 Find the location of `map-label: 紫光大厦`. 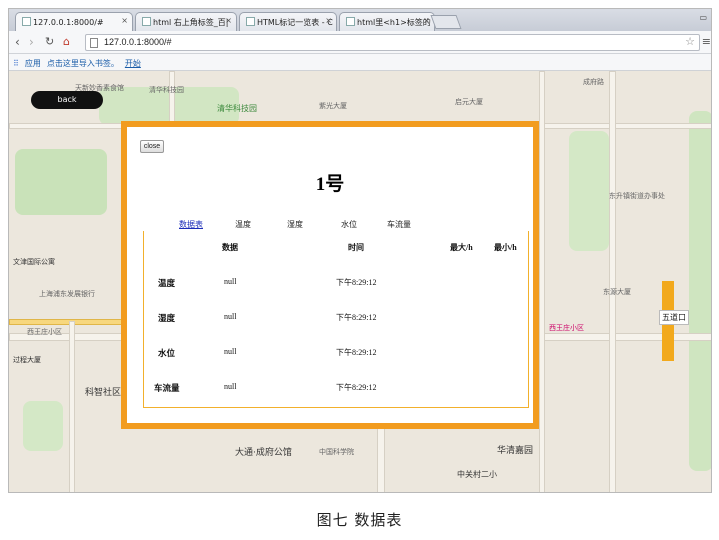

map-label: 紫光大厦 is located at coordinates (333, 106).